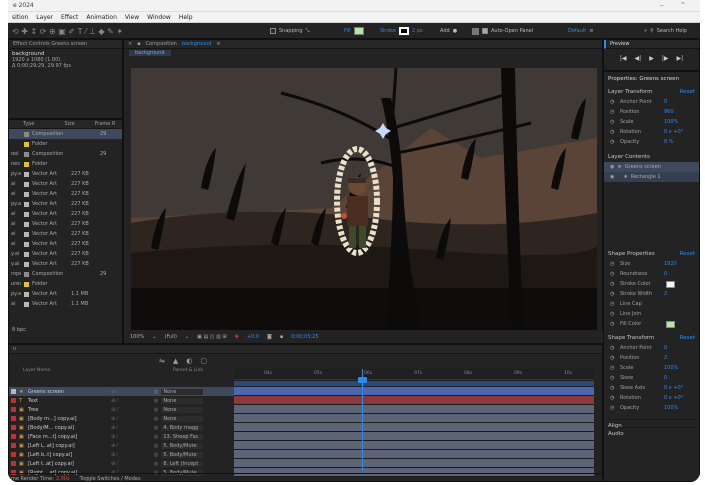 The width and height of the screenshot is (705, 485). What do you see at coordinates (237, 337) in the screenshot?
I see `color-wheel-icon: ✤` at bounding box center [237, 337].